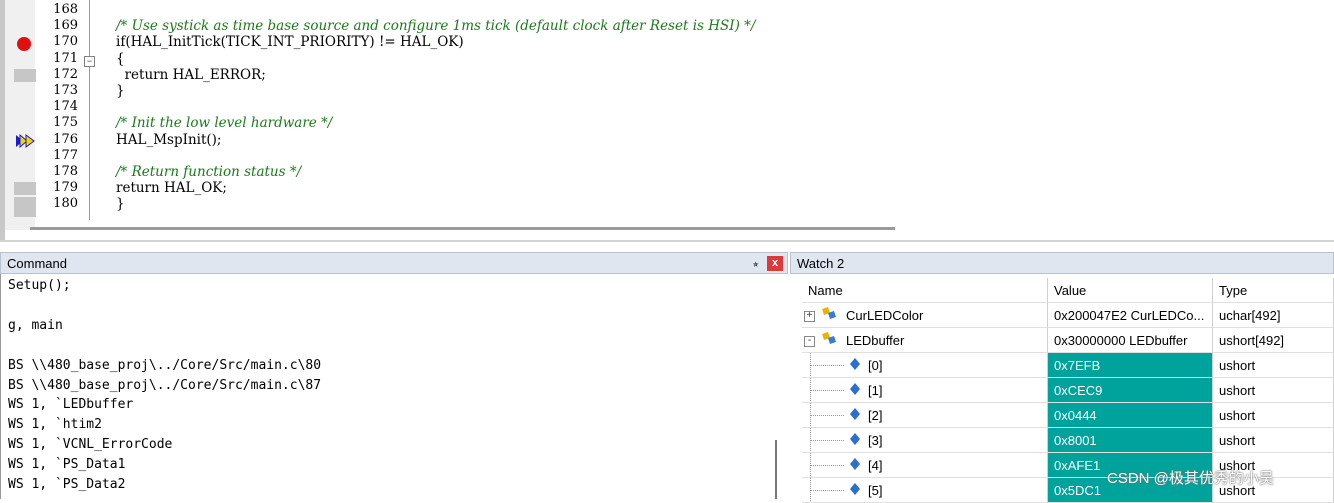  What do you see at coordinates (462, 228) in the screenshot?
I see `horizontal-scrollbar` at bounding box center [462, 228].